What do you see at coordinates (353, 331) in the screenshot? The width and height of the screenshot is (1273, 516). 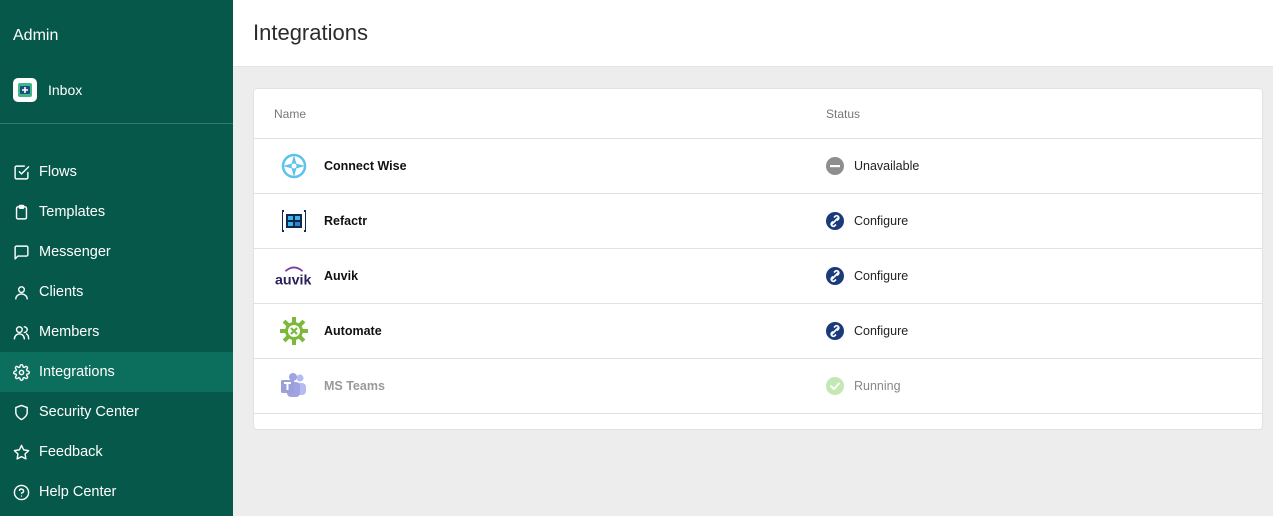 I see `integration-name: Automate` at bounding box center [353, 331].